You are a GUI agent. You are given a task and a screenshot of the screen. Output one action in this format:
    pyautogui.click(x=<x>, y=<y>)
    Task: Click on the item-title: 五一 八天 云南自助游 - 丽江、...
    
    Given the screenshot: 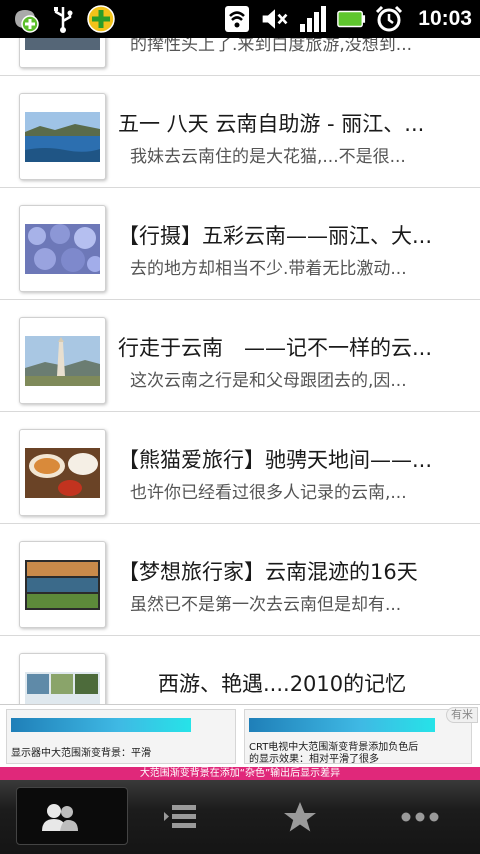 What is the action you would take?
    pyautogui.click(x=271, y=124)
    